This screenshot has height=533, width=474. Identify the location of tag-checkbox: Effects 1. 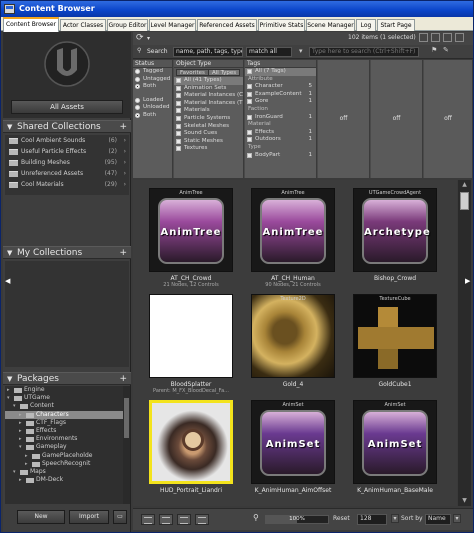
(280, 133).